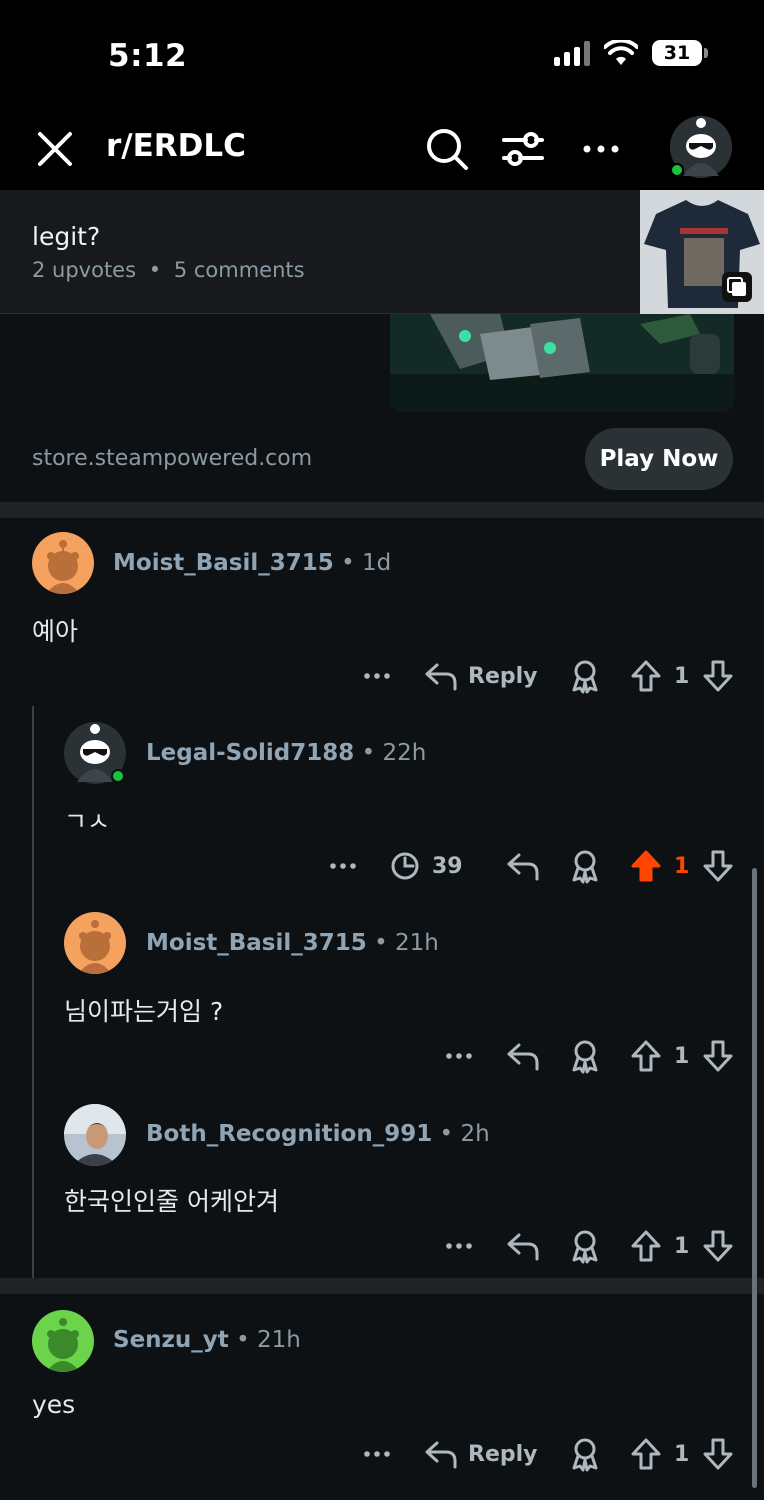 The image size is (764, 1500). I want to click on ad-domain: store.steampowered.com, so click(172, 458).